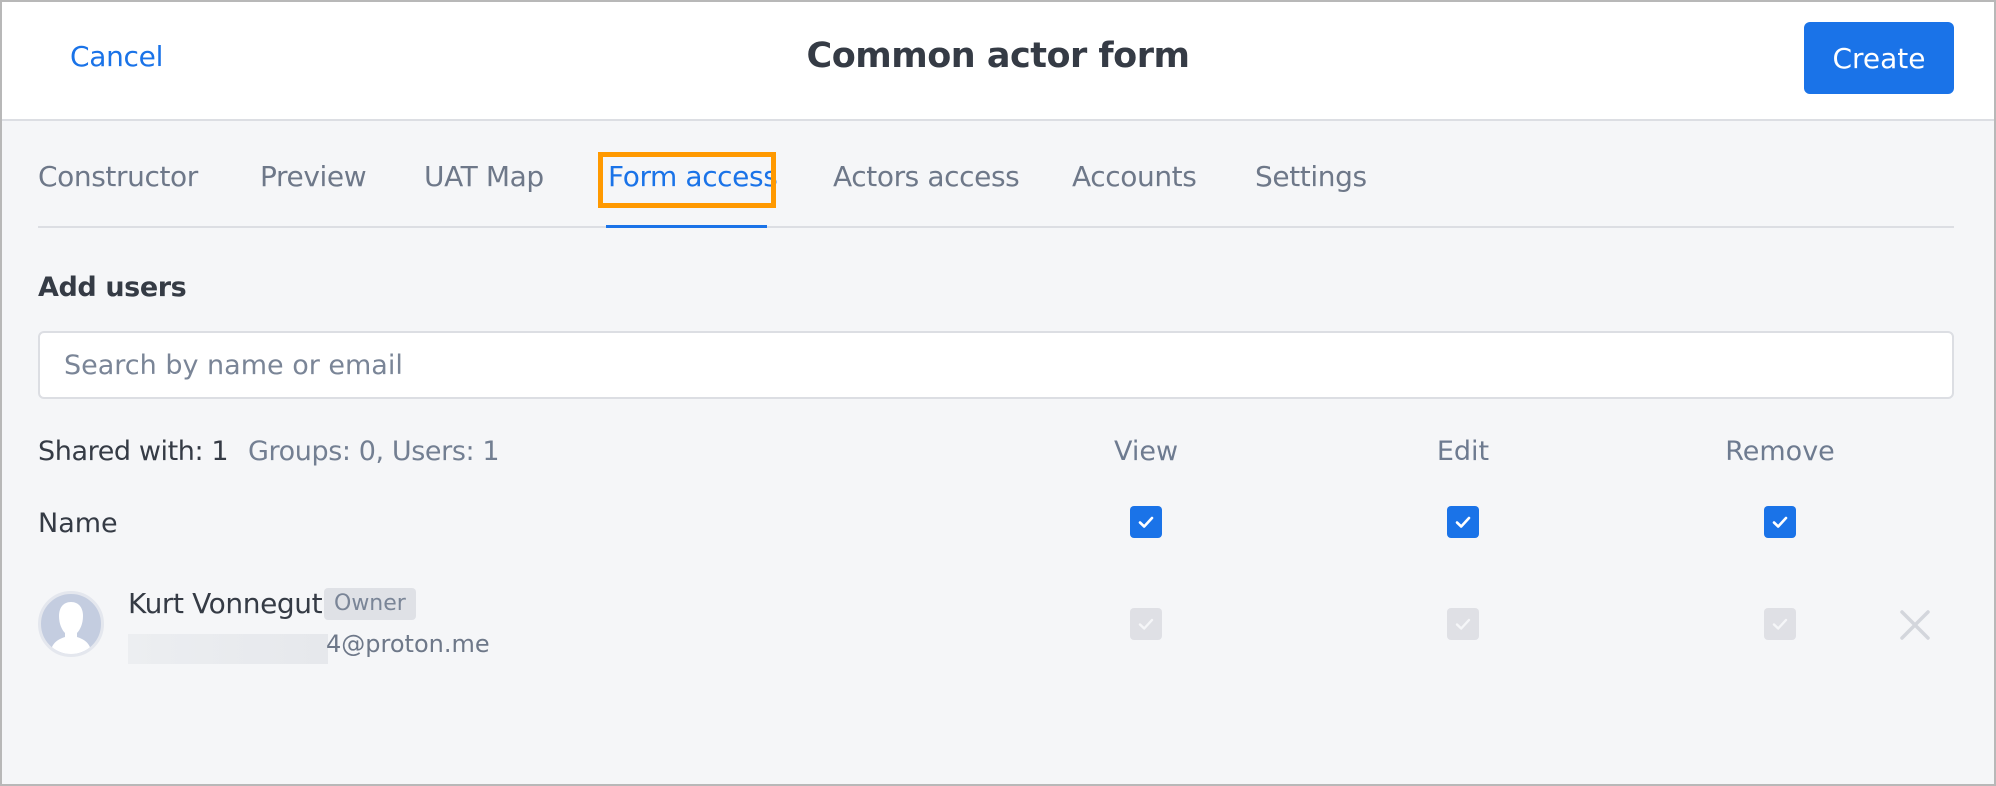 The image size is (1996, 786). Describe the element at coordinates (228, 649) in the screenshot. I see `email-redaction` at that location.